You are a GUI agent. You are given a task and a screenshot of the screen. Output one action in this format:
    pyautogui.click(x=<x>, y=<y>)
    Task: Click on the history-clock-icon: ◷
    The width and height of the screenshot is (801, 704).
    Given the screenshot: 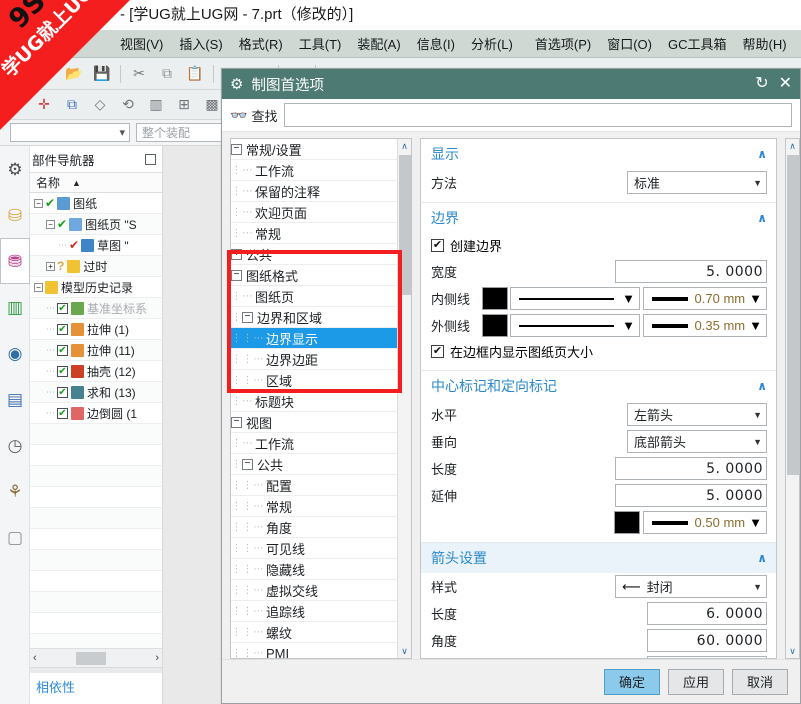 What is the action you would take?
    pyautogui.click(x=15, y=445)
    